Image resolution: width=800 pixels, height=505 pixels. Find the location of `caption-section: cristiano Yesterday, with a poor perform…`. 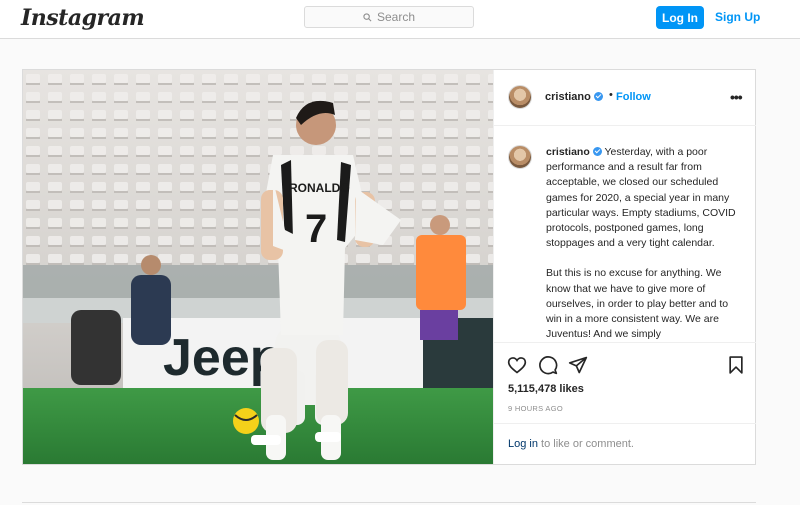

caption-section: cristiano Yesterday, with a poor perform… is located at coordinates (625, 234).